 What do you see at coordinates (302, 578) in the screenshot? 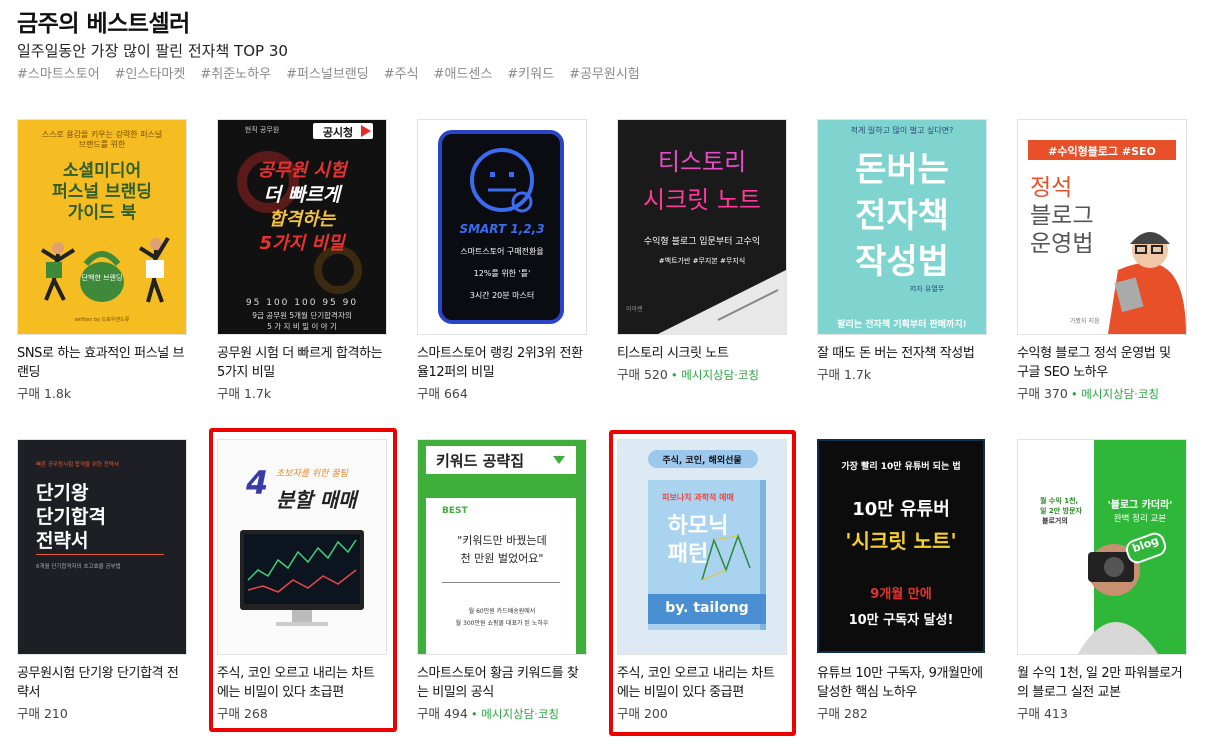
I see `trading-monitor-illustration` at bounding box center [302, 578].